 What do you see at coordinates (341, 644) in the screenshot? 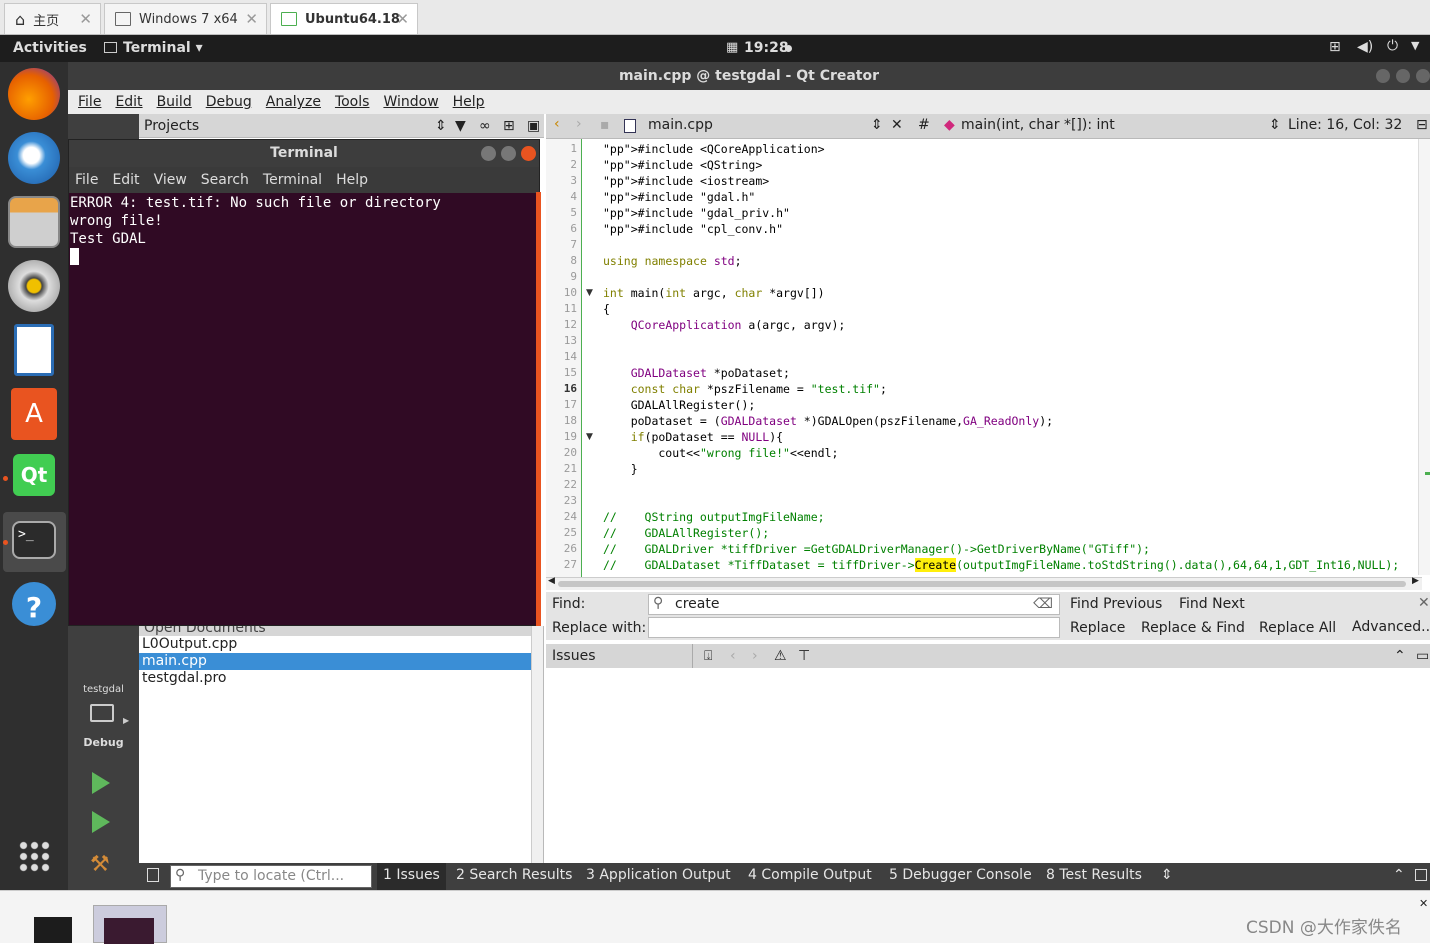
I see `open-document-item: L0Output.cpp` at bounding box center [341, 644].